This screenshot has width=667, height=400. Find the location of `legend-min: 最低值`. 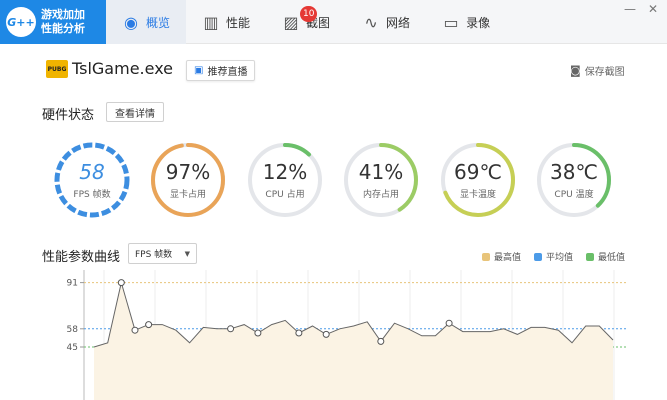

legend-min: 最低值 is located at coordinates (605, 256).